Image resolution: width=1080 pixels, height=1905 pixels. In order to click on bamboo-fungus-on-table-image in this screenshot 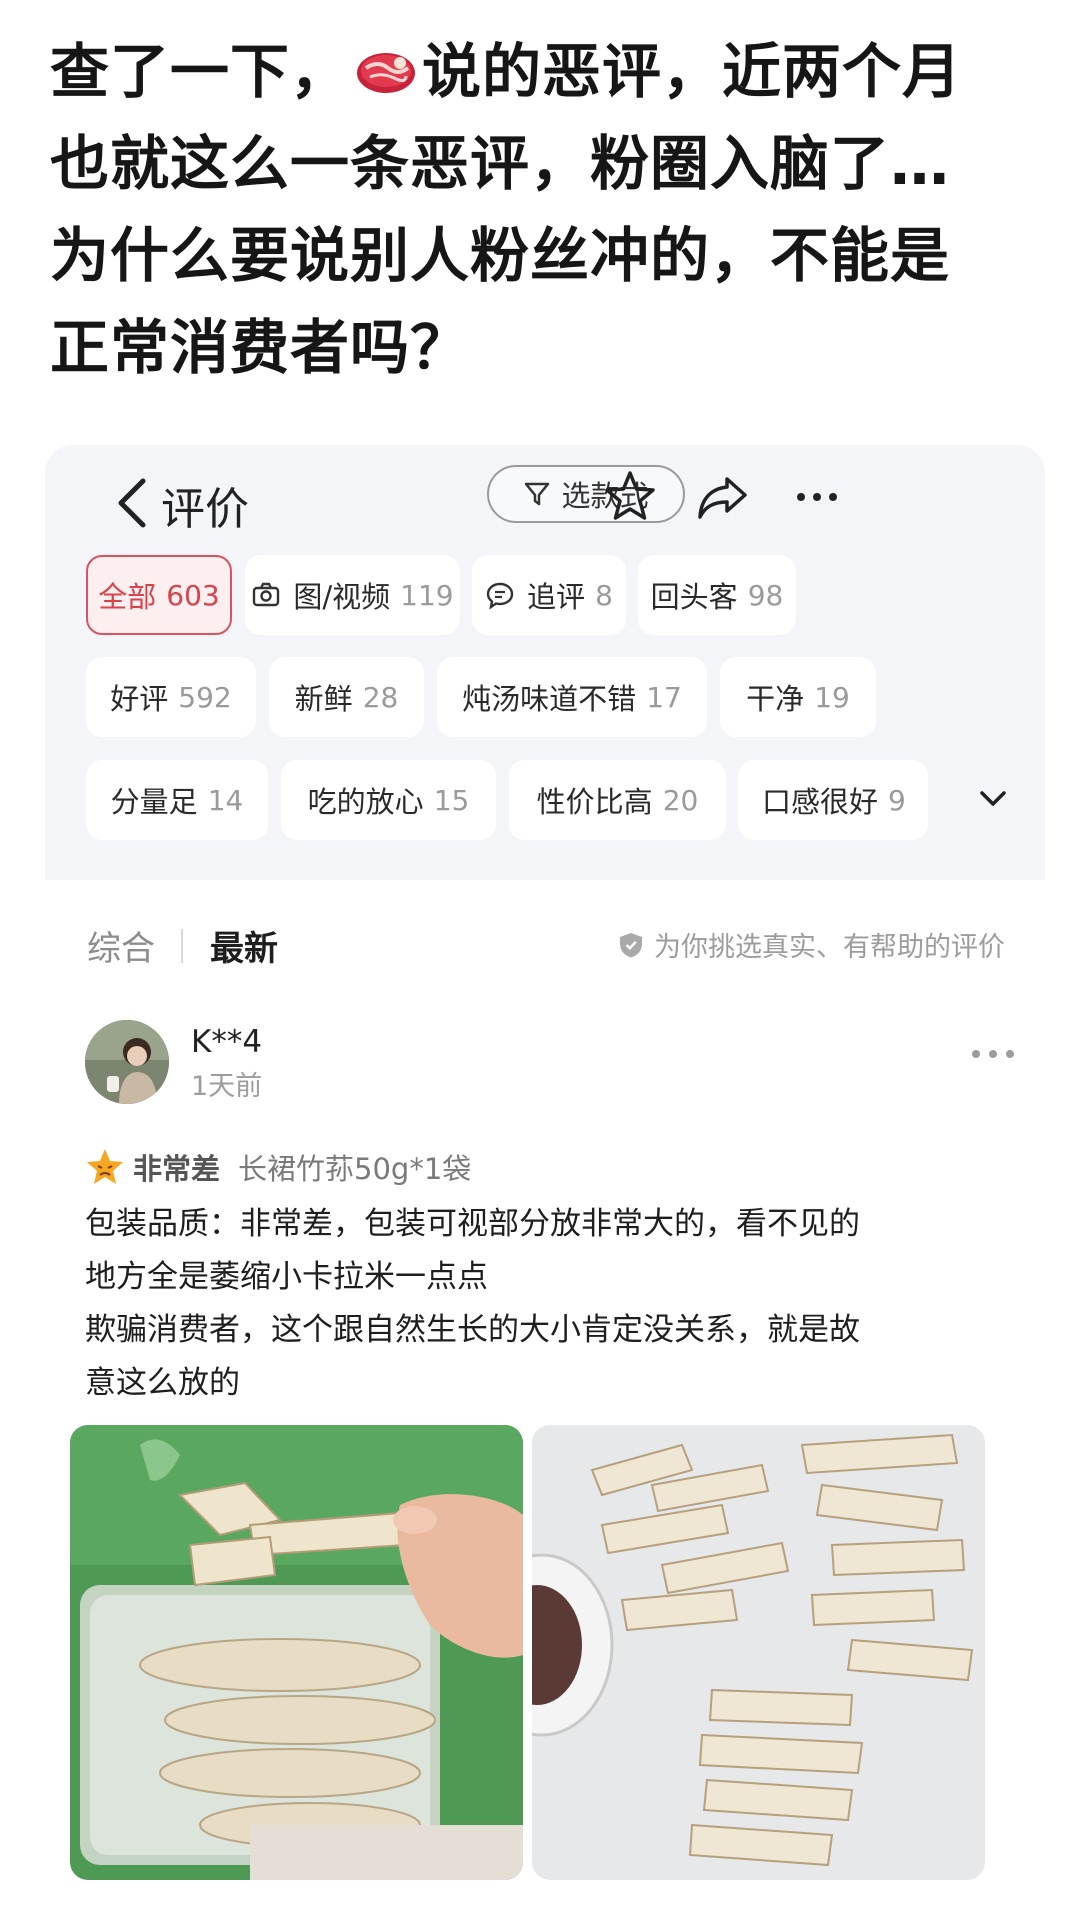, I will do `click(758, 1652)`.